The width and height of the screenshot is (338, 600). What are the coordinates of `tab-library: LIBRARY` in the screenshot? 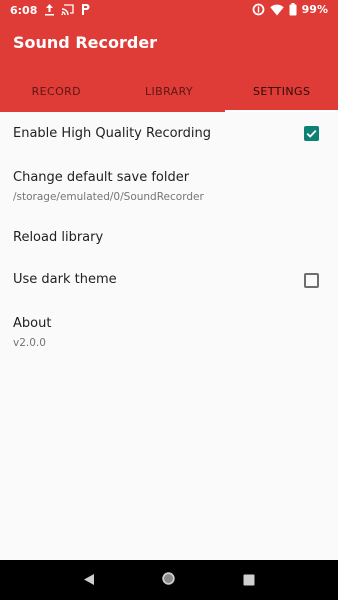 It's located at (169, 91).